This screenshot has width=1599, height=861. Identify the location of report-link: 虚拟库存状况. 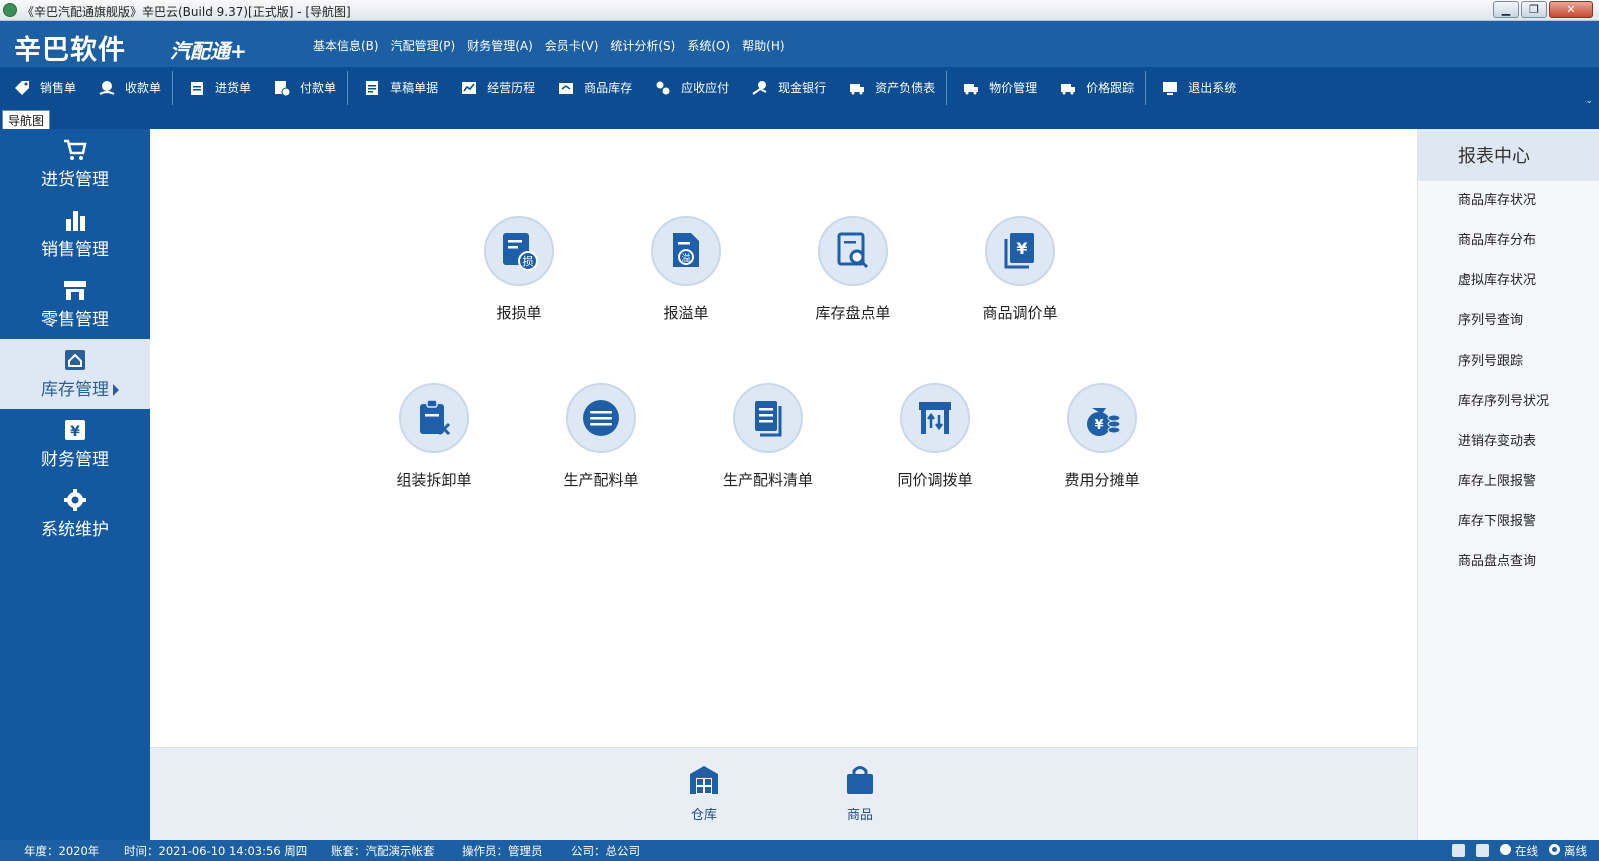
(1497, 278).